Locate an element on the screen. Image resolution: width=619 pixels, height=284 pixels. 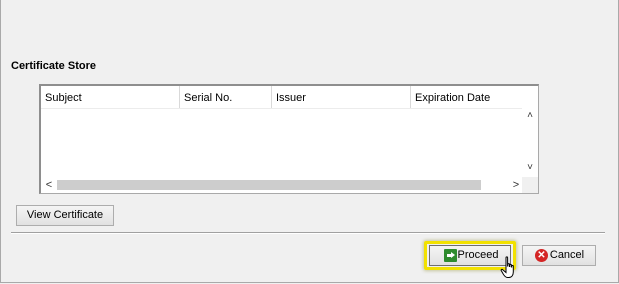
scroll-left-icon: < is located at coordinates (49, 185).